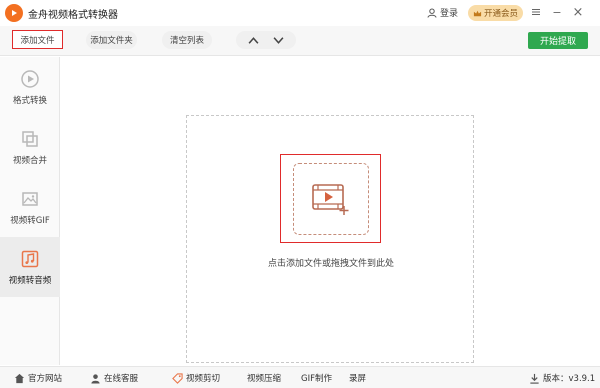 The image size is (600, 388). I want to click on add-file-area, so click(330, 198).